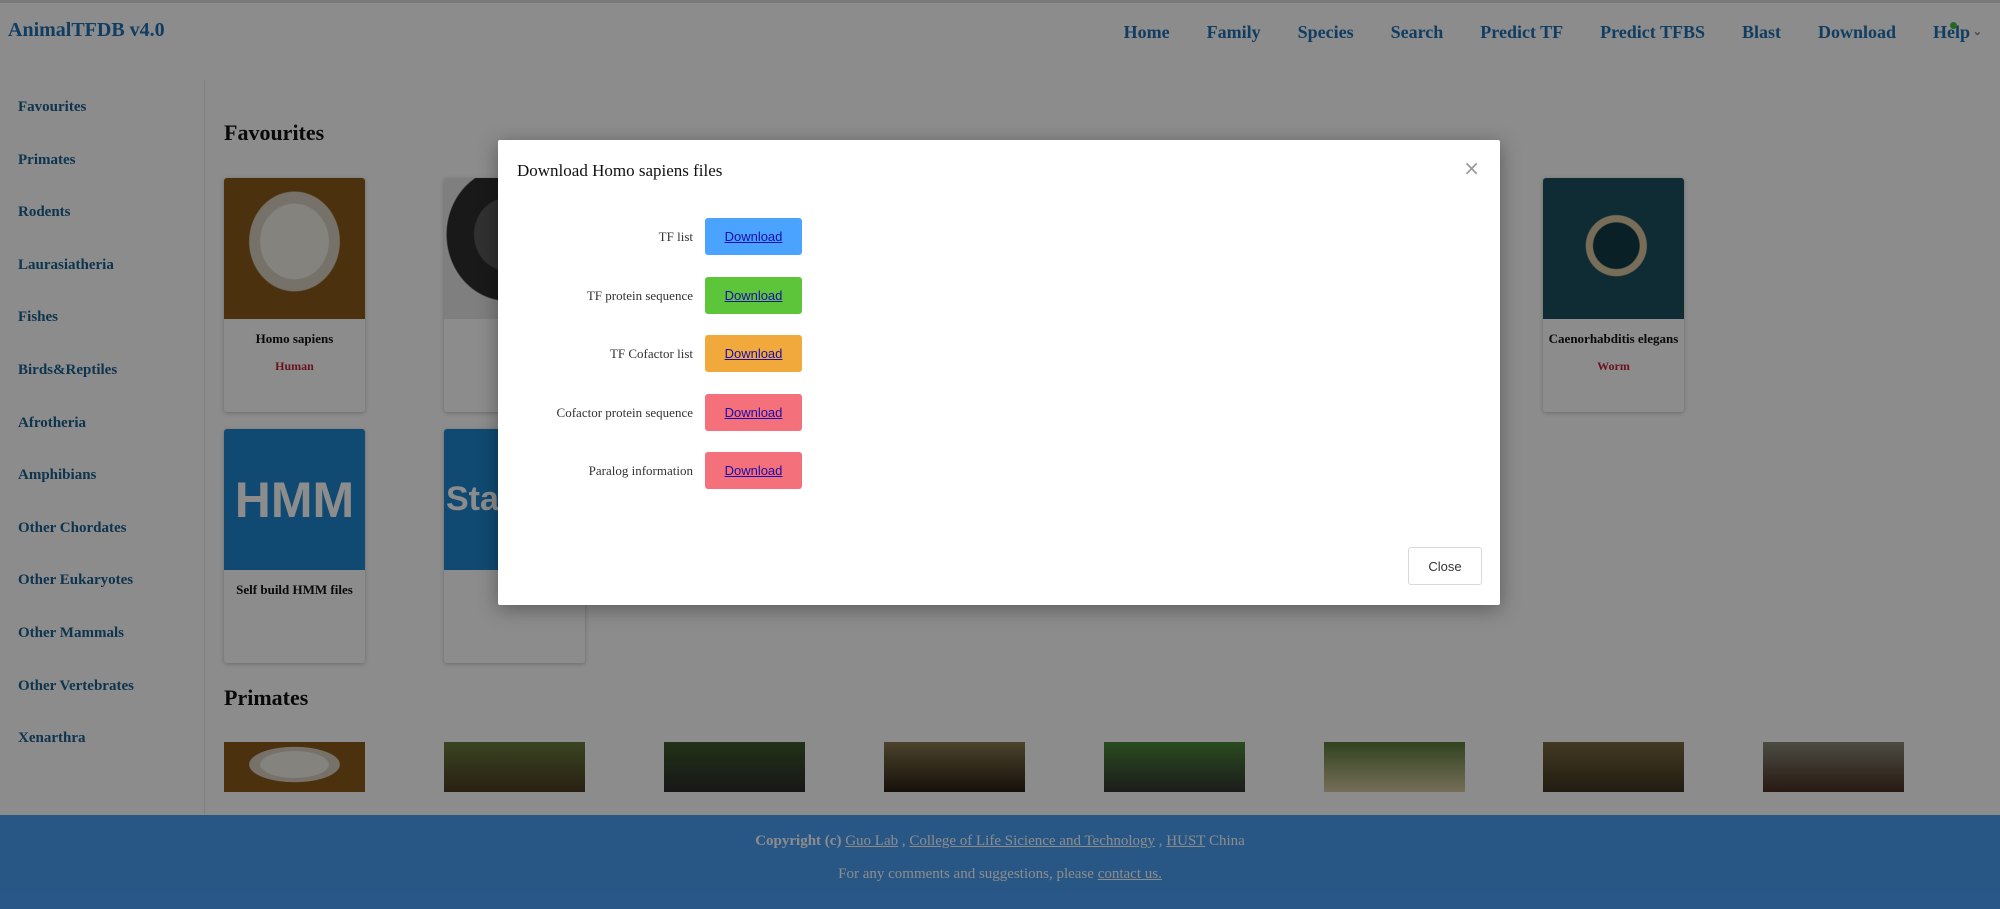  Describe the element at coordinates (675, 236) in the screenshot. I see `download-label-tf-list: TF list` at that location.